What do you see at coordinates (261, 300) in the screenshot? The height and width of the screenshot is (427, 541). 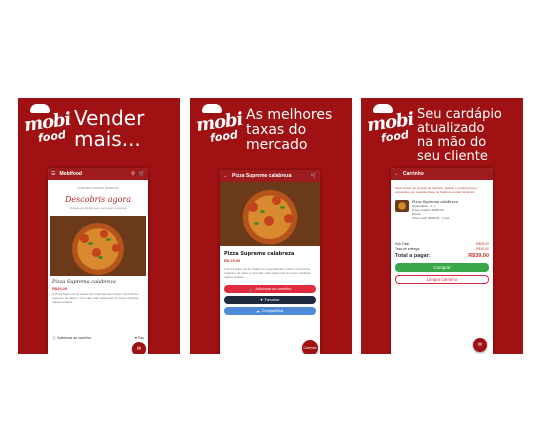 I see `heart-icon: ♥` at bounding box center [261, 300].